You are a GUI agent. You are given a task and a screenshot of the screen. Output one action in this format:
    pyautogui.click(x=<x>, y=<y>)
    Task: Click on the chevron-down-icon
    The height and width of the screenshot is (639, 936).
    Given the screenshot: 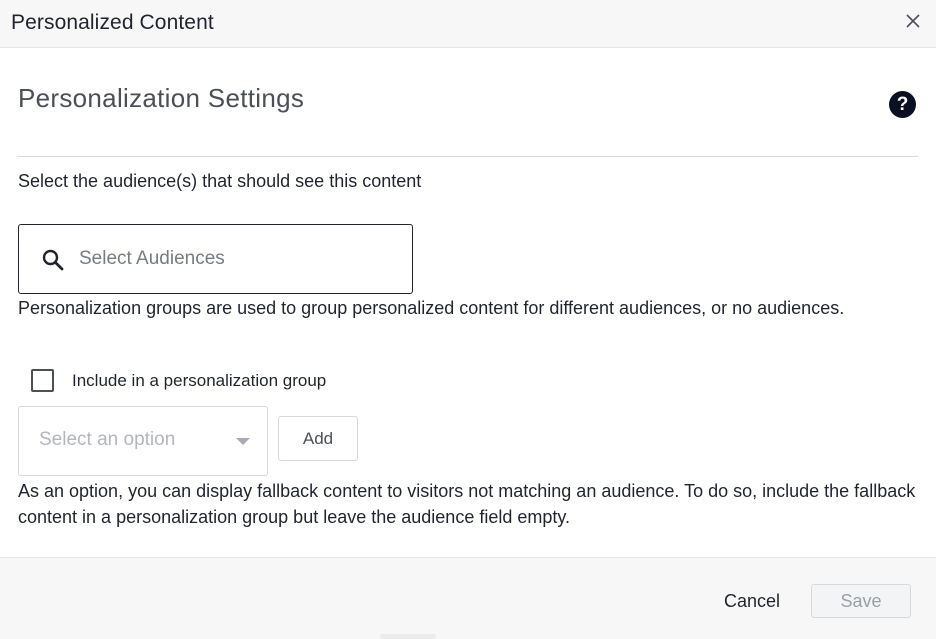 What is the action you would take?
    pyautogui.click(x=243, y=441)
    